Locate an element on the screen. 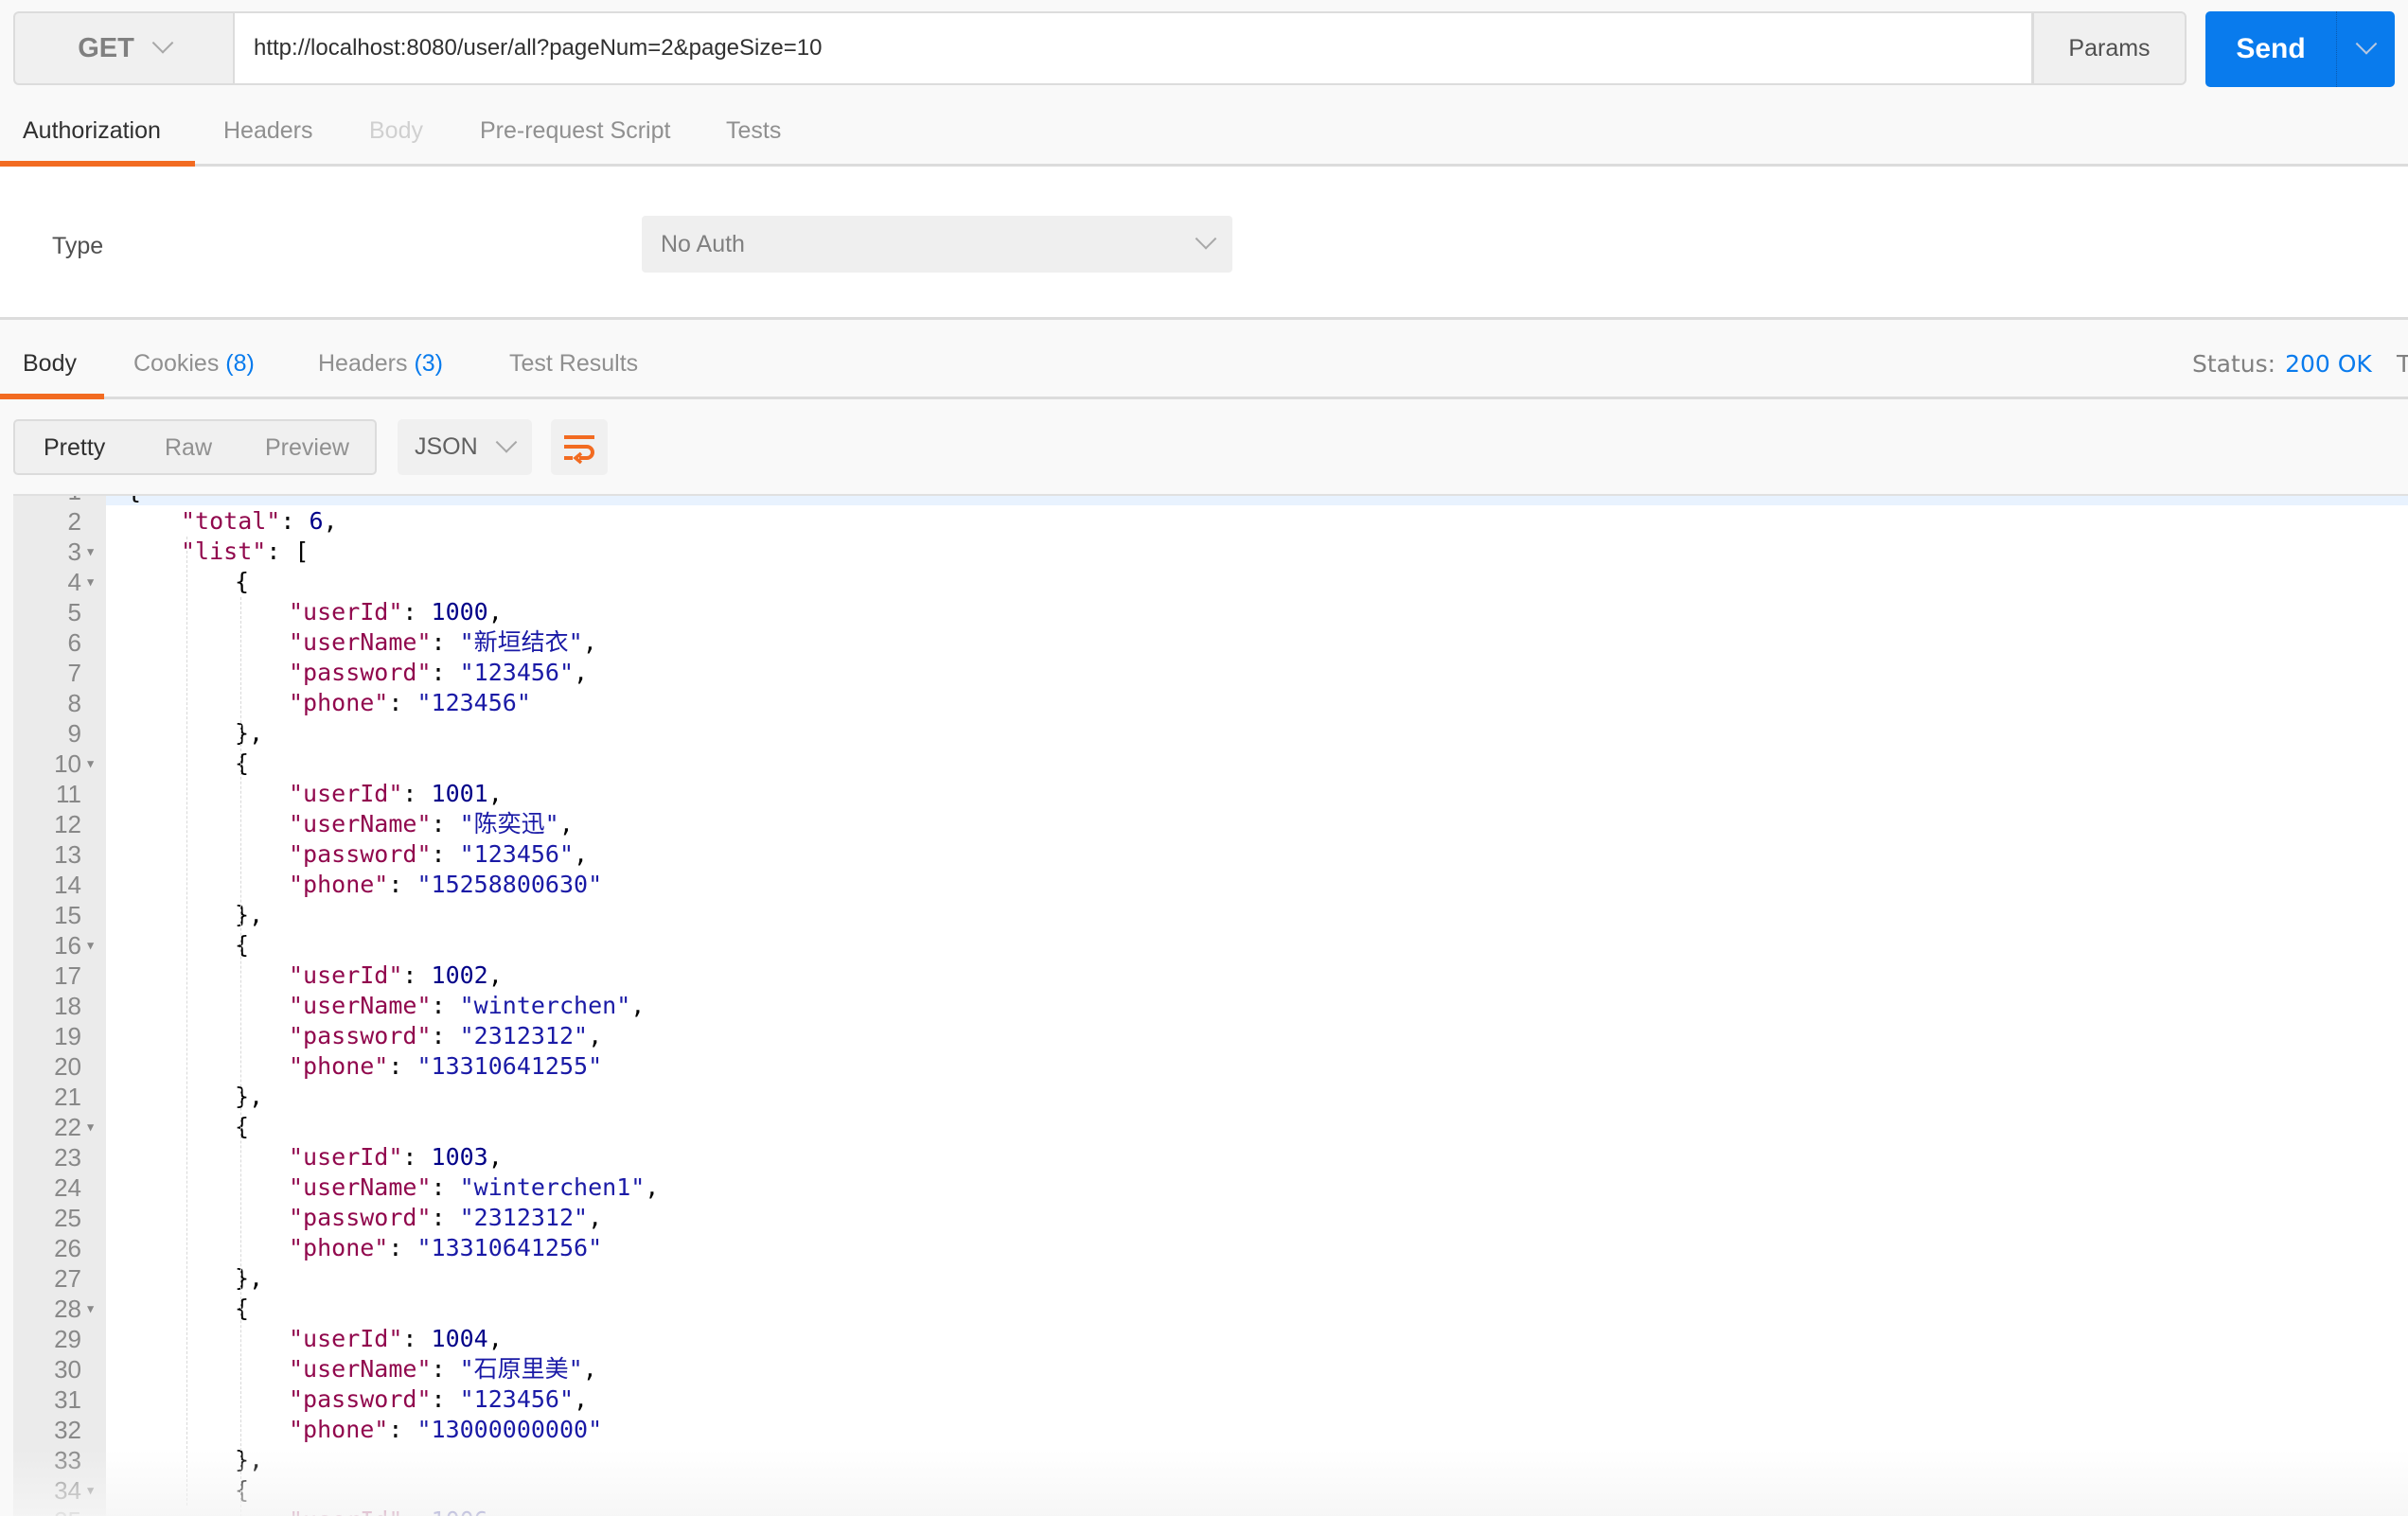  code-text: "userName": "winterchen1", is located at coordinates (474, 1187).